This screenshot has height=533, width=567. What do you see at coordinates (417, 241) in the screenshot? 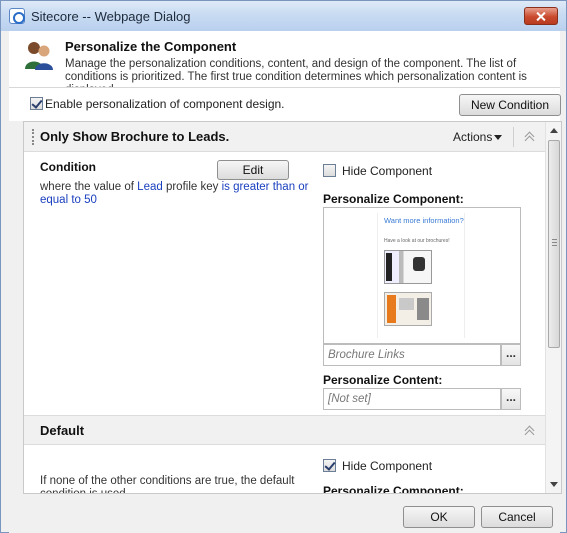
I see `preview-subtext: Have a look at our brochures!` at bounding box center [417, 241].